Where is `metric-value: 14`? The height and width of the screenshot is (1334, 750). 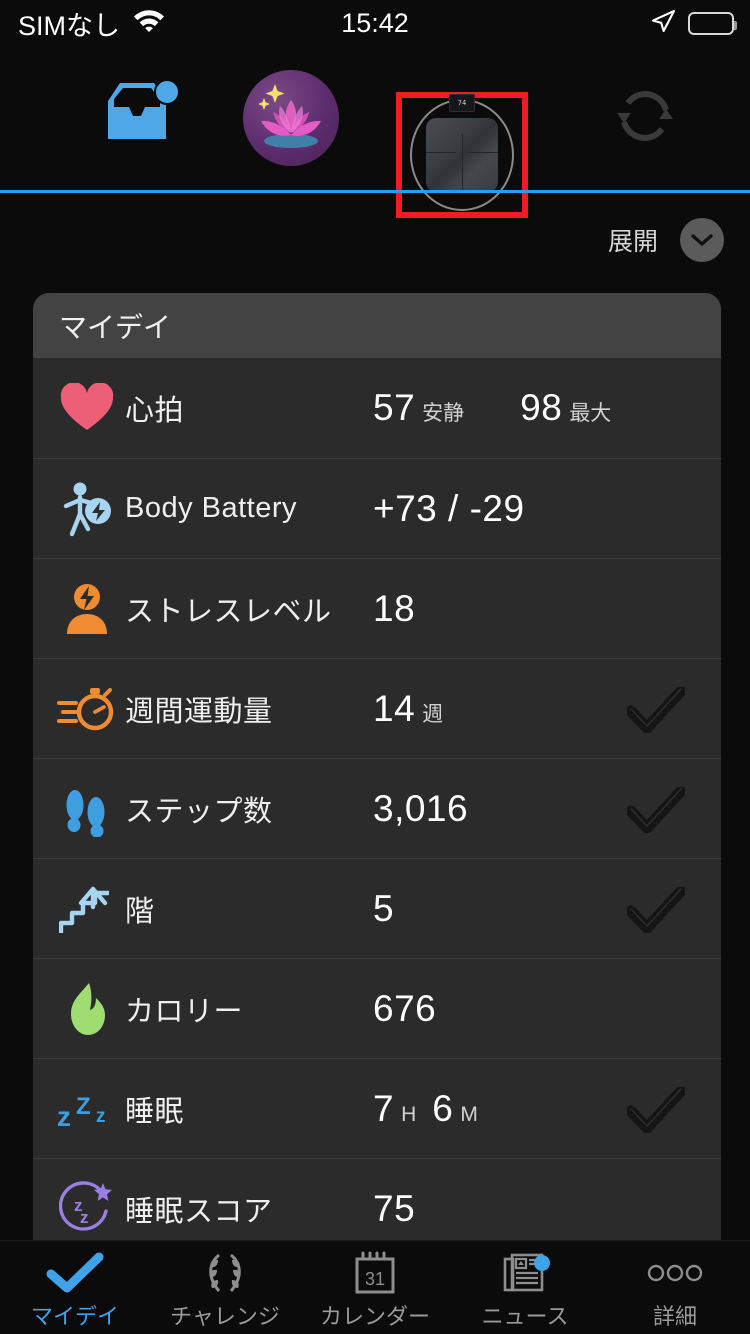
metric-value: 14 is located at coordinates (394, 708).